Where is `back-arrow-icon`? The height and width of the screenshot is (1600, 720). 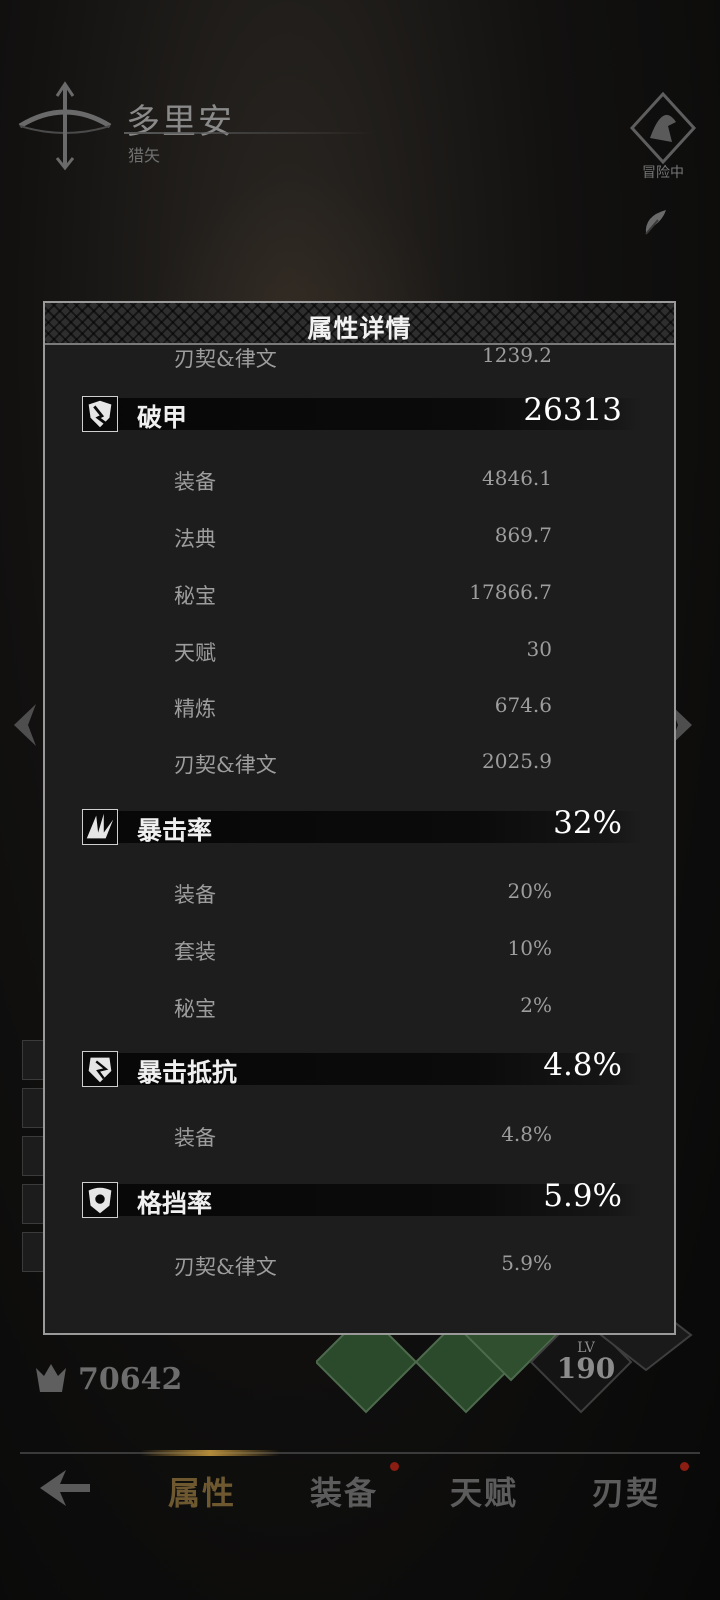
back-arrow-icon is located at coordinates (65, 1488).